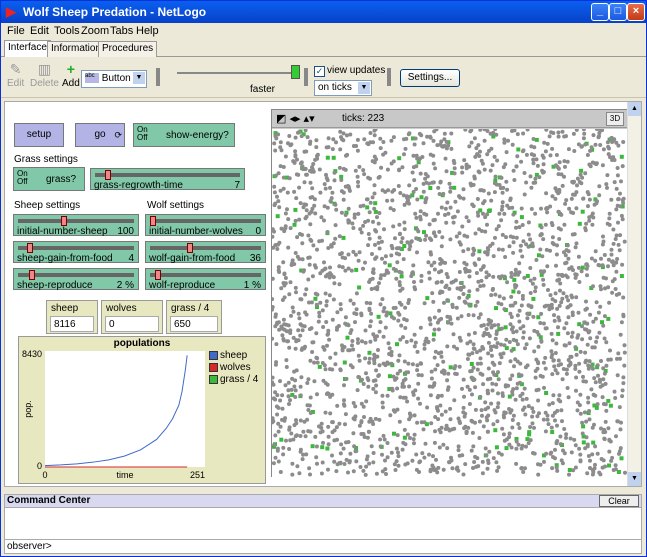 This screenshot has height=557, width=647. Describe the element at coordinates (121, 31) in the screenshot. I see `menu-tabs: Tabs` at that location.